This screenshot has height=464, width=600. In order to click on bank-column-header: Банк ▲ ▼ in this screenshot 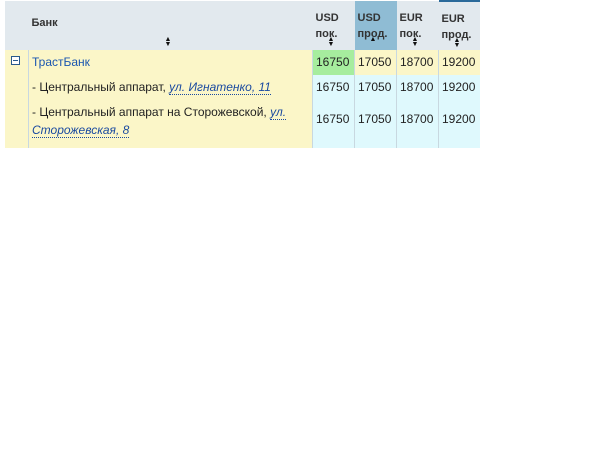, I will do `click(170, 25)`.